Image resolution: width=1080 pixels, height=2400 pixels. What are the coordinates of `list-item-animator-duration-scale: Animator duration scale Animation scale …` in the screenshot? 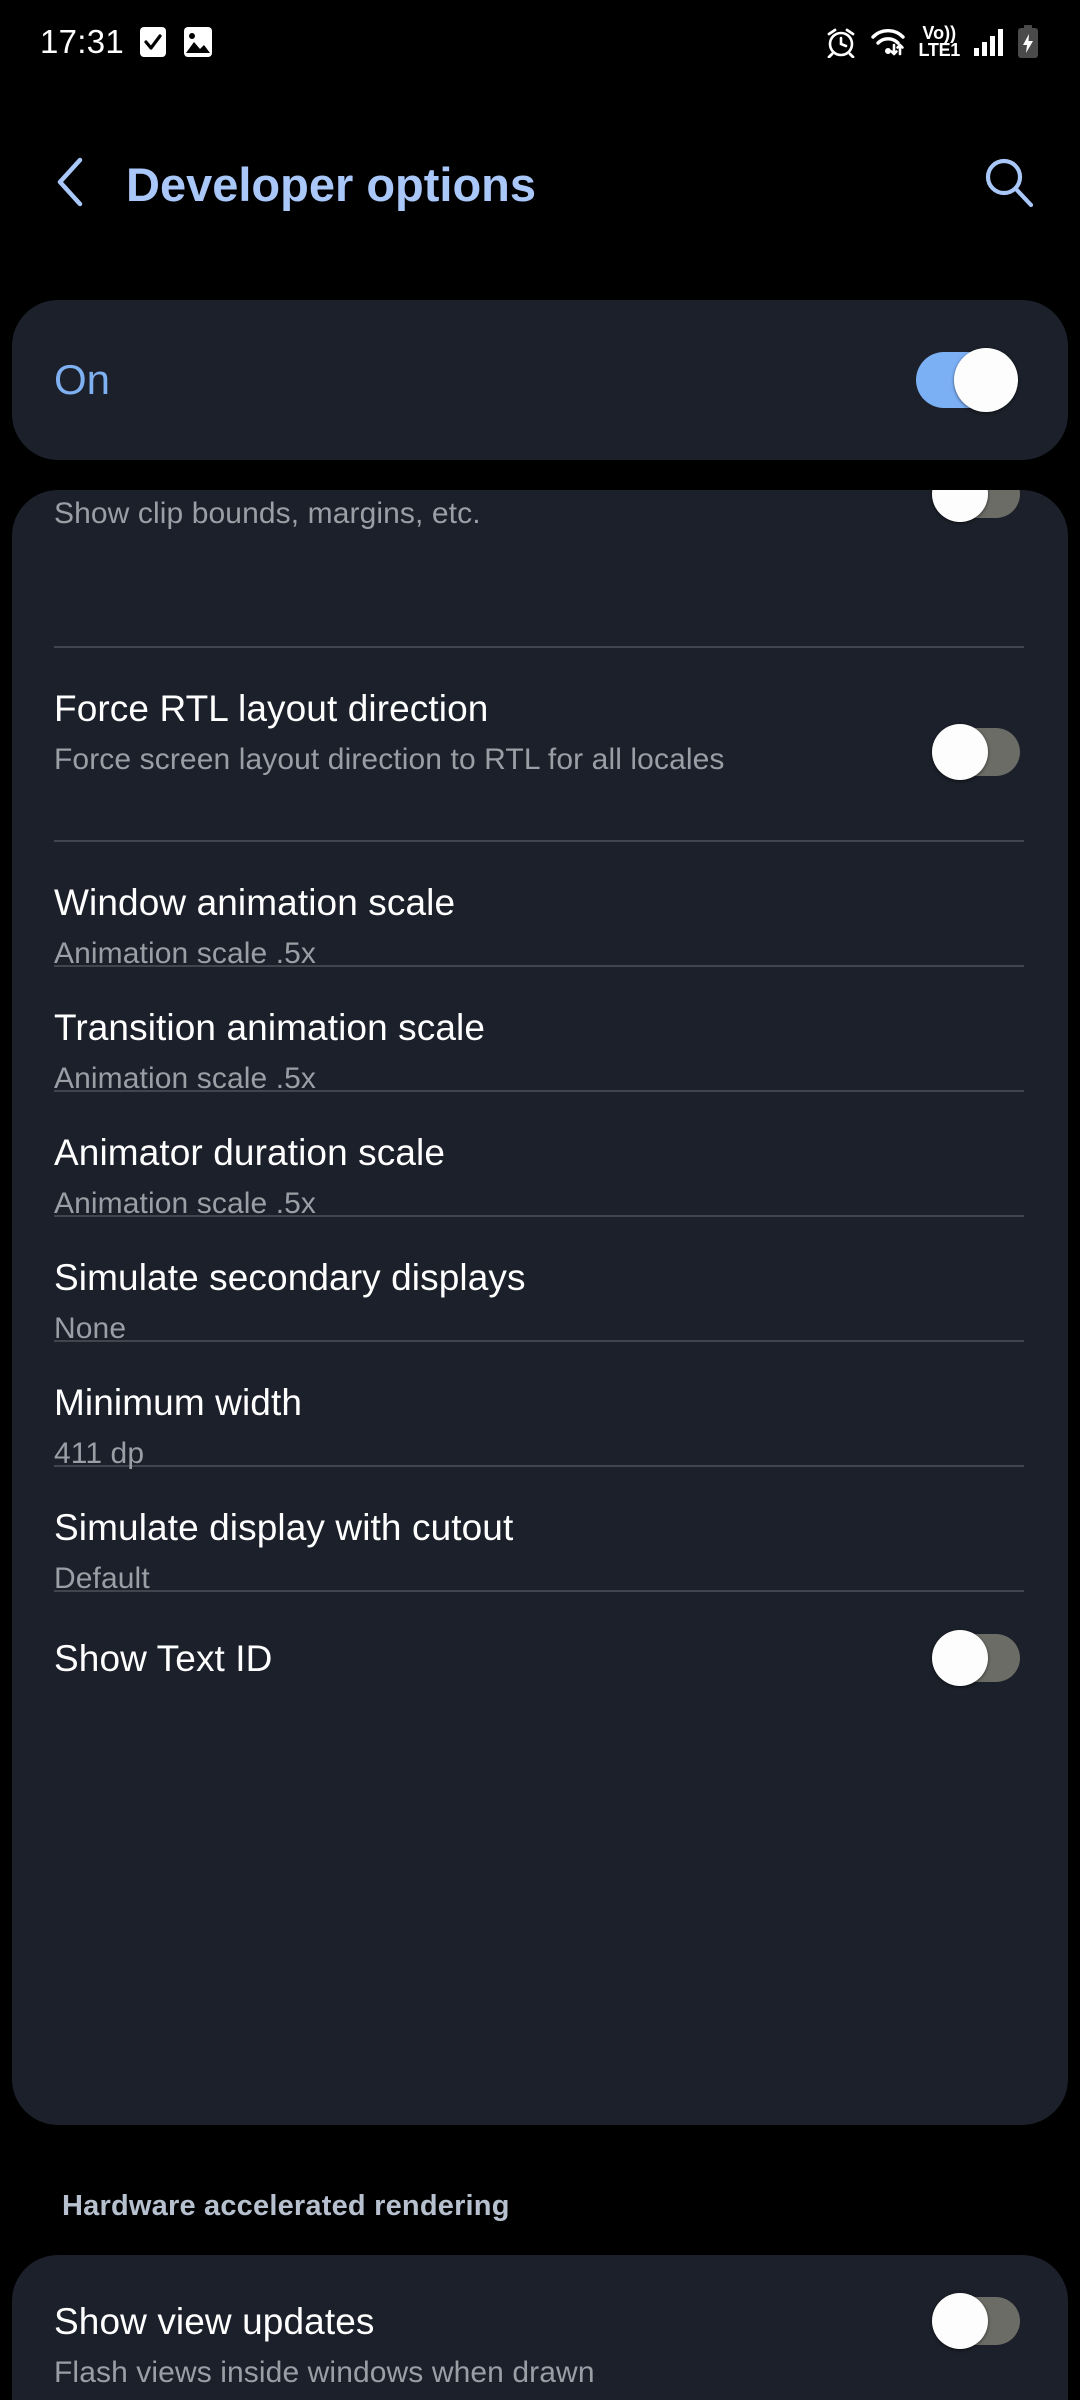 It's located at (540, 1156).